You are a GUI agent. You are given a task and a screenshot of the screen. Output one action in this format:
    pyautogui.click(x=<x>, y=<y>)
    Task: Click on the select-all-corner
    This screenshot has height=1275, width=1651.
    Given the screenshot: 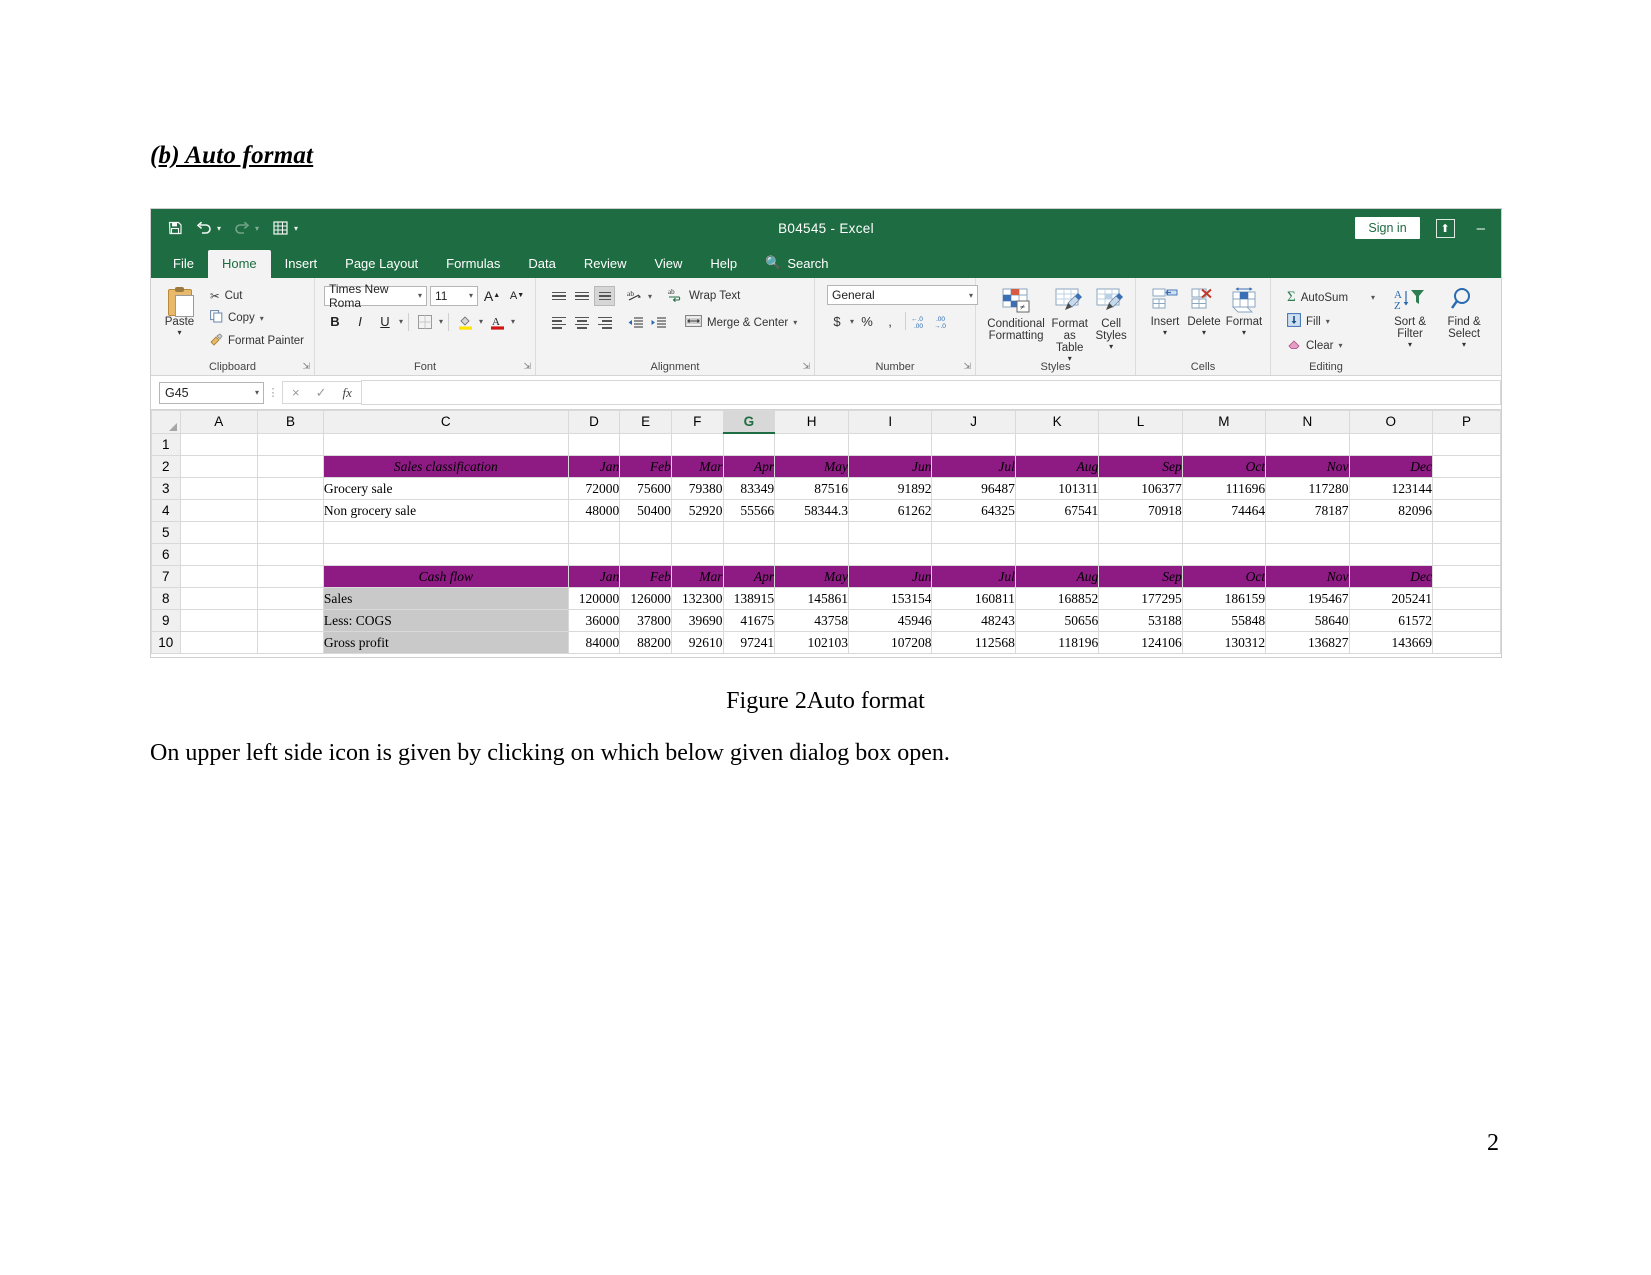 What is the action you would take?
    pyautogui.click(x=166, y=422)
    